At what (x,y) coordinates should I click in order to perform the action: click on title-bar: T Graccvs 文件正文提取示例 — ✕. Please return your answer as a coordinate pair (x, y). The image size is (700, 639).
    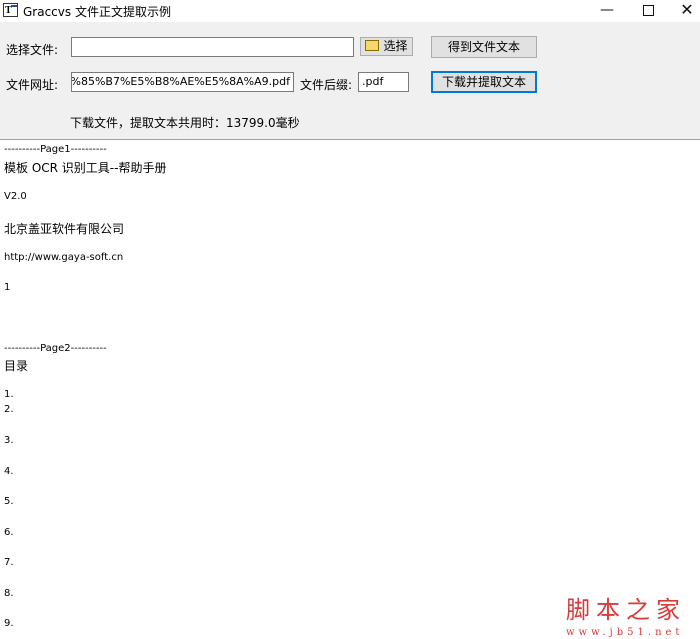
    Looking at the image, I should click on (350, 11).